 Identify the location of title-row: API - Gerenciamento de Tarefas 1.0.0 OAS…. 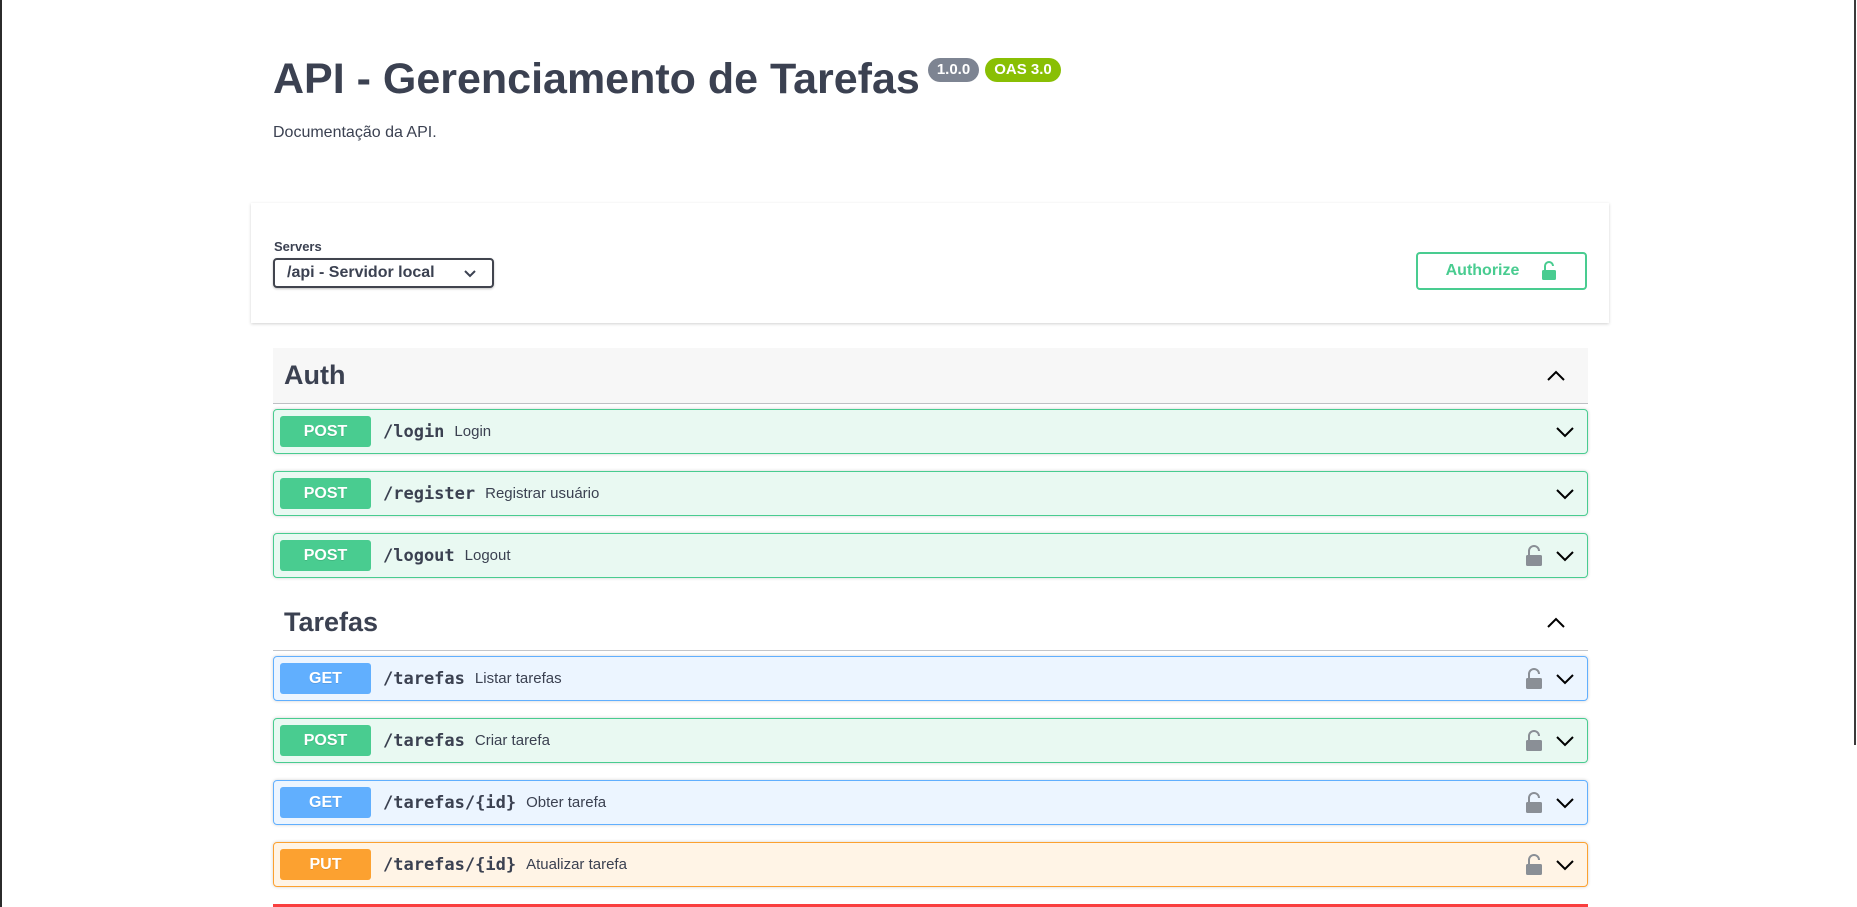
(933, 79).